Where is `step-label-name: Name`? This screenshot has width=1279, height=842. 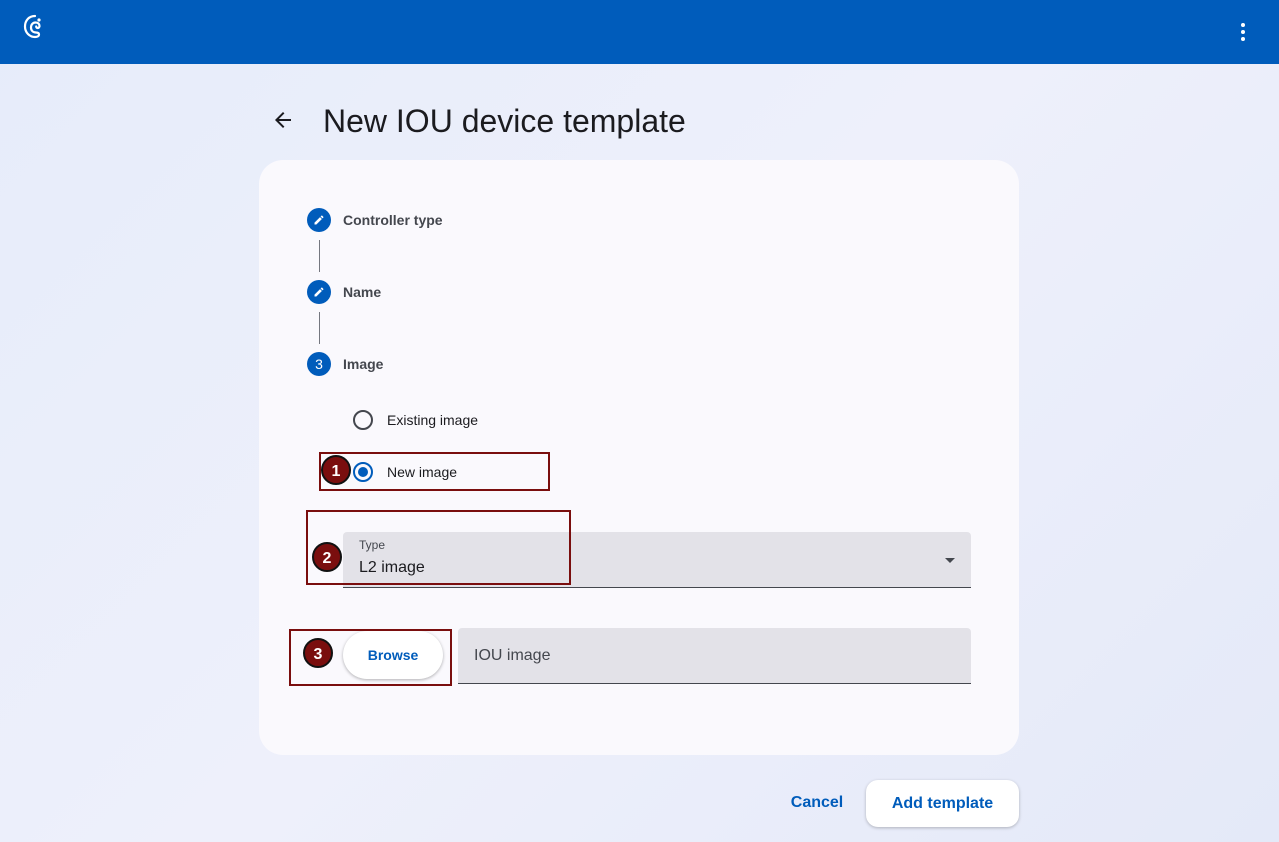
step-label-name: Name is located at coordinates (362, 292).